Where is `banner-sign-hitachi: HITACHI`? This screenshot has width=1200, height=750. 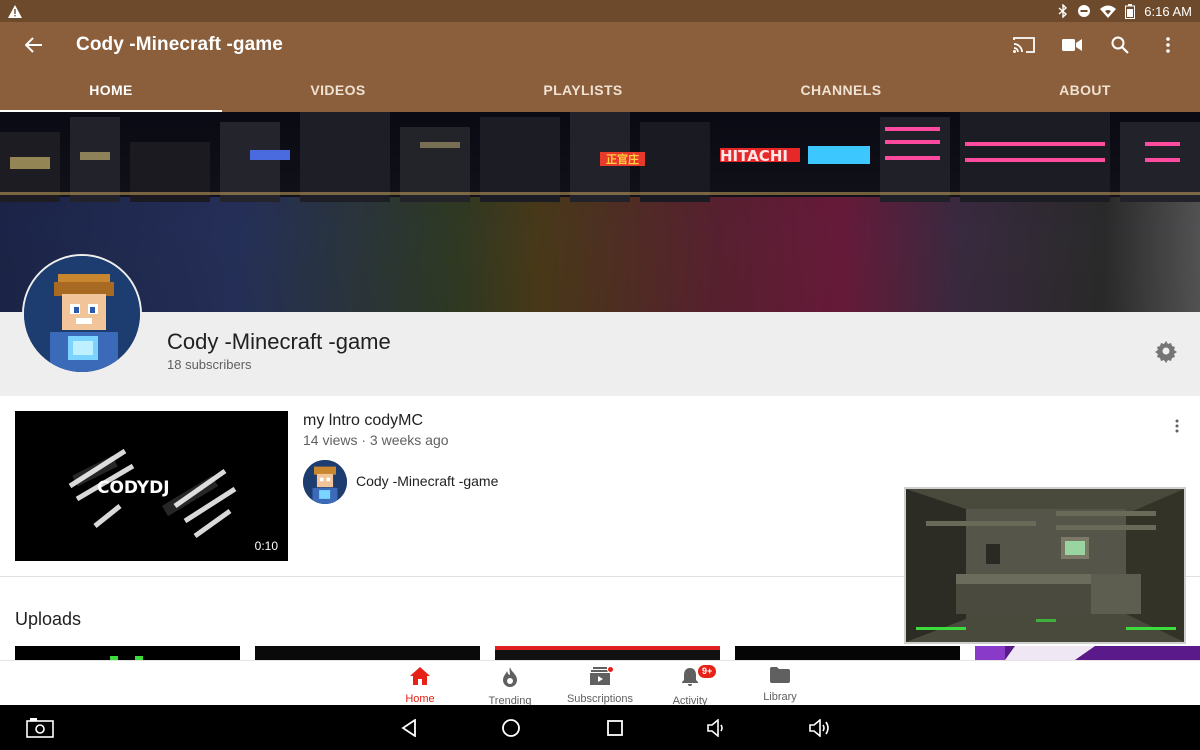
banner-sign-hitachi: HITACHI is located at coordinates (754, 156).